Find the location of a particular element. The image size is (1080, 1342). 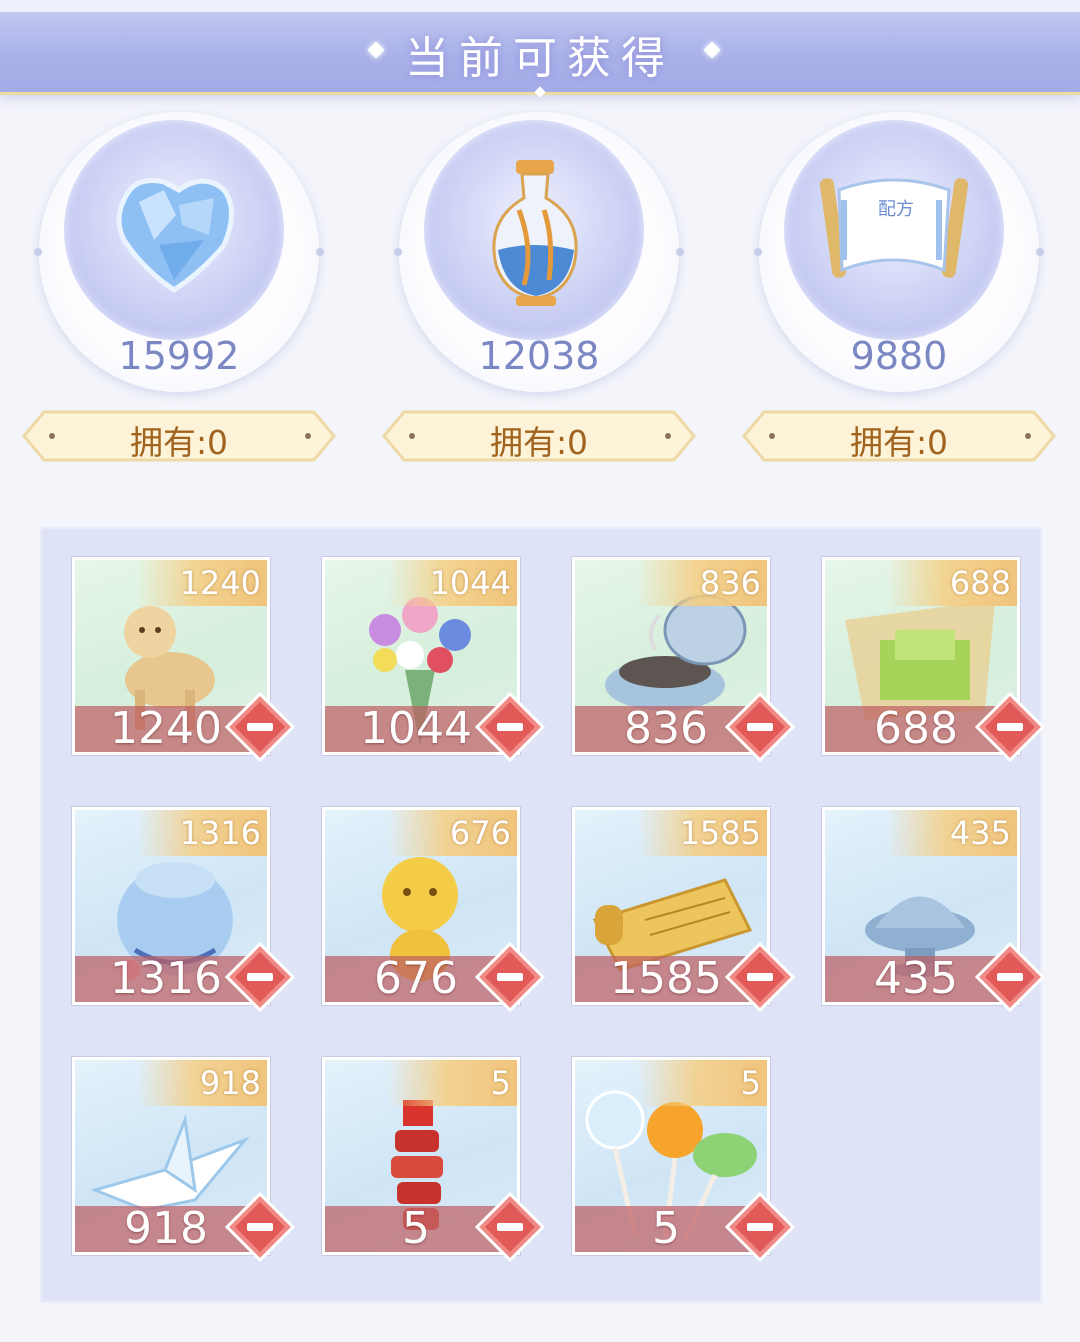

available-count: 1044 is located at coordinates (470, 583).